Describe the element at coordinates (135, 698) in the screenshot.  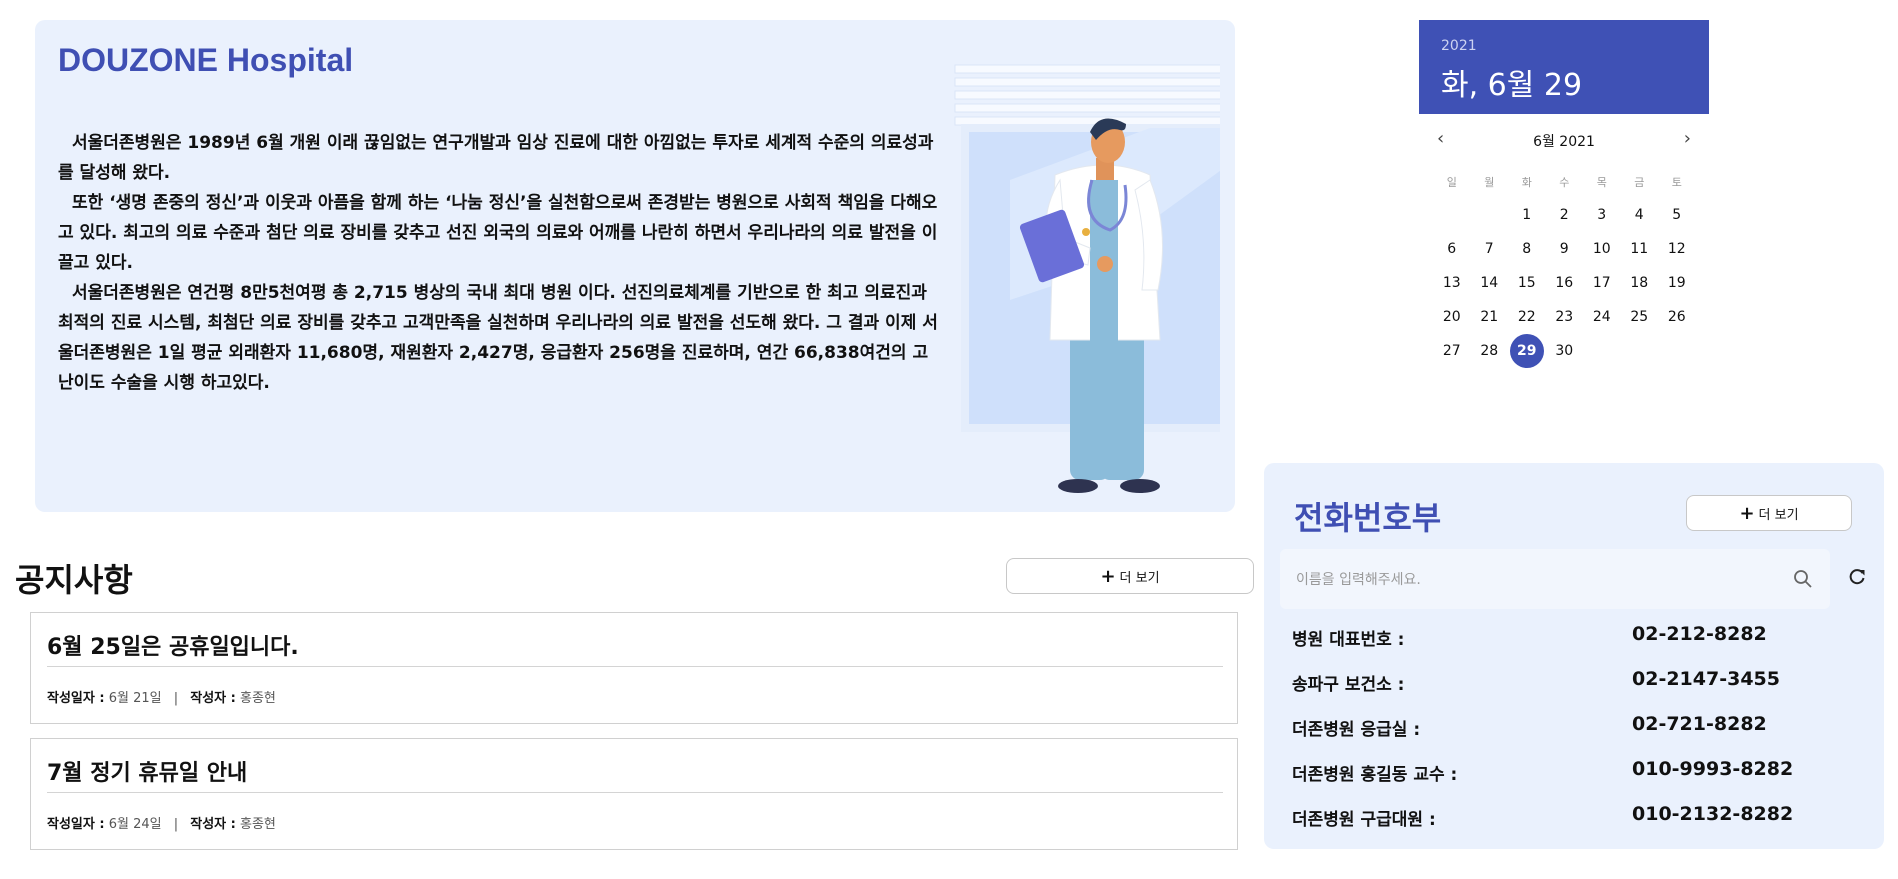
I see `notice-date: 6월 21일` at that location.